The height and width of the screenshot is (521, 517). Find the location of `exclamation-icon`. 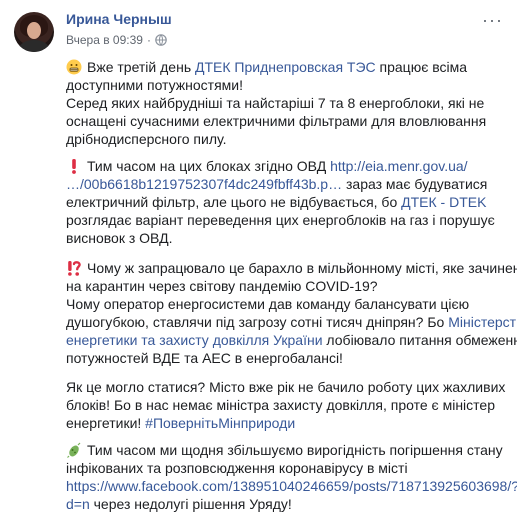

exclamation-icon is located at coordinates (74, 166).